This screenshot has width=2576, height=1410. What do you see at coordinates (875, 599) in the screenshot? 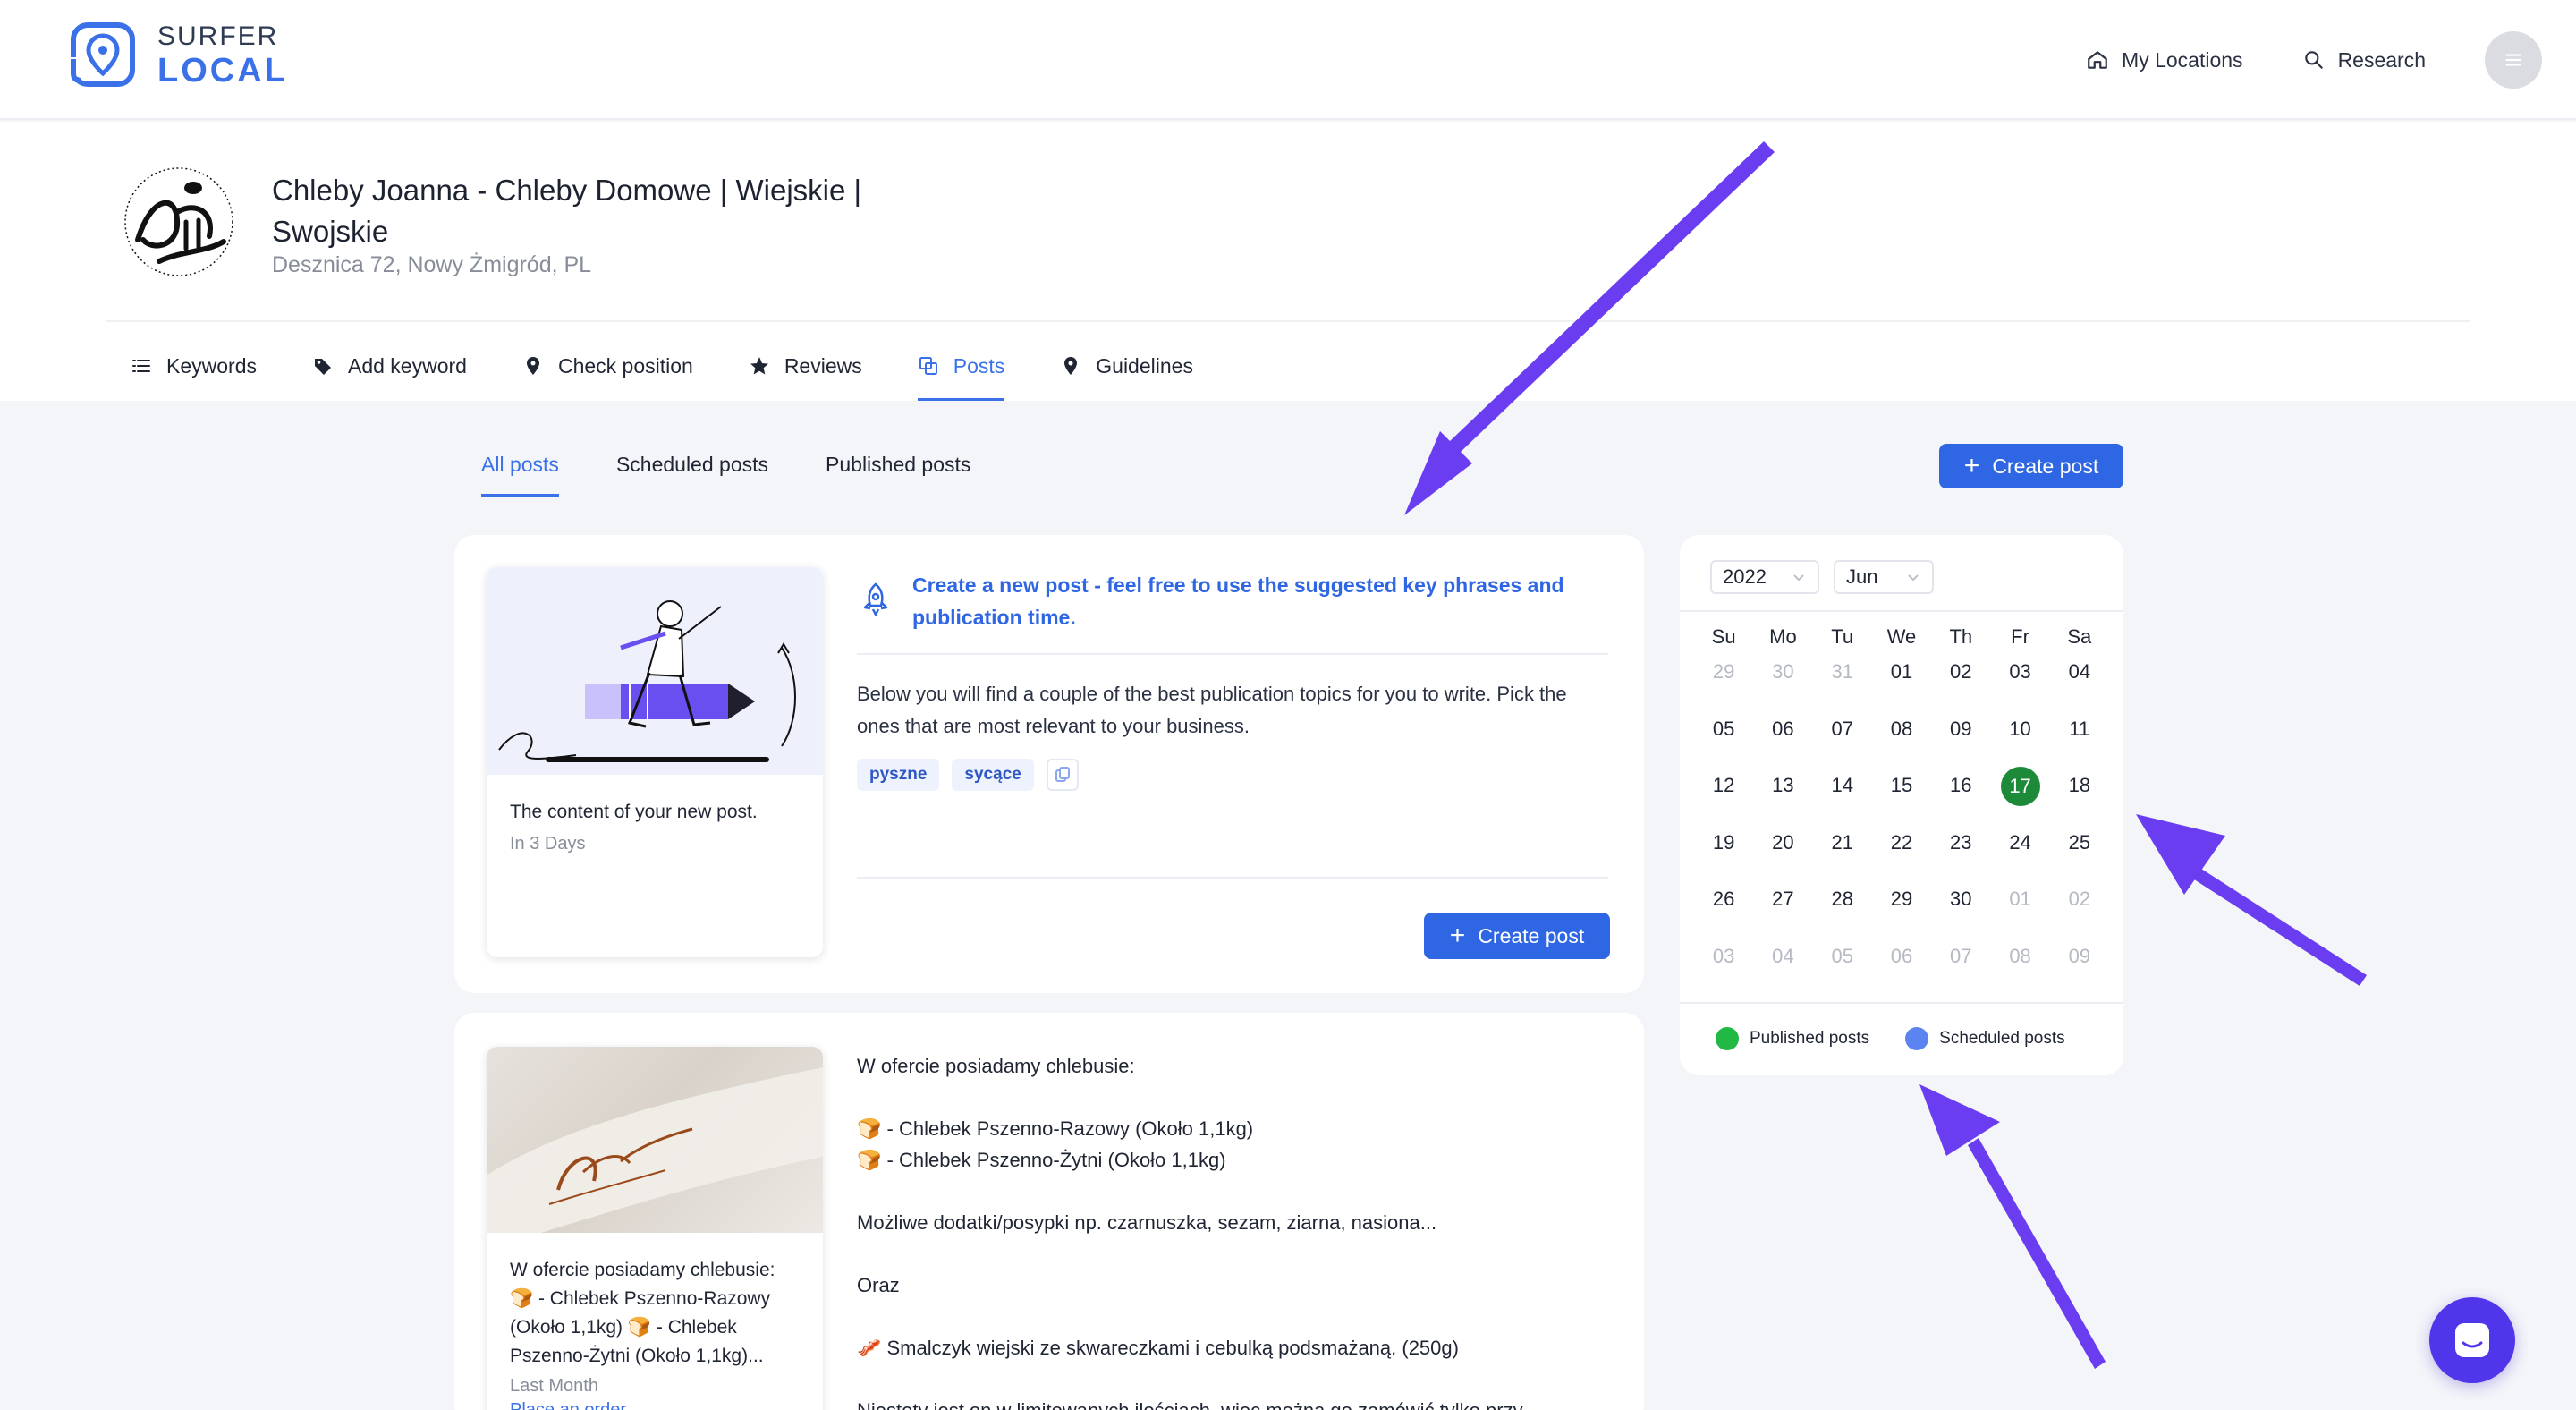
I see `rocket-icon` at bounding box center [875, 599].